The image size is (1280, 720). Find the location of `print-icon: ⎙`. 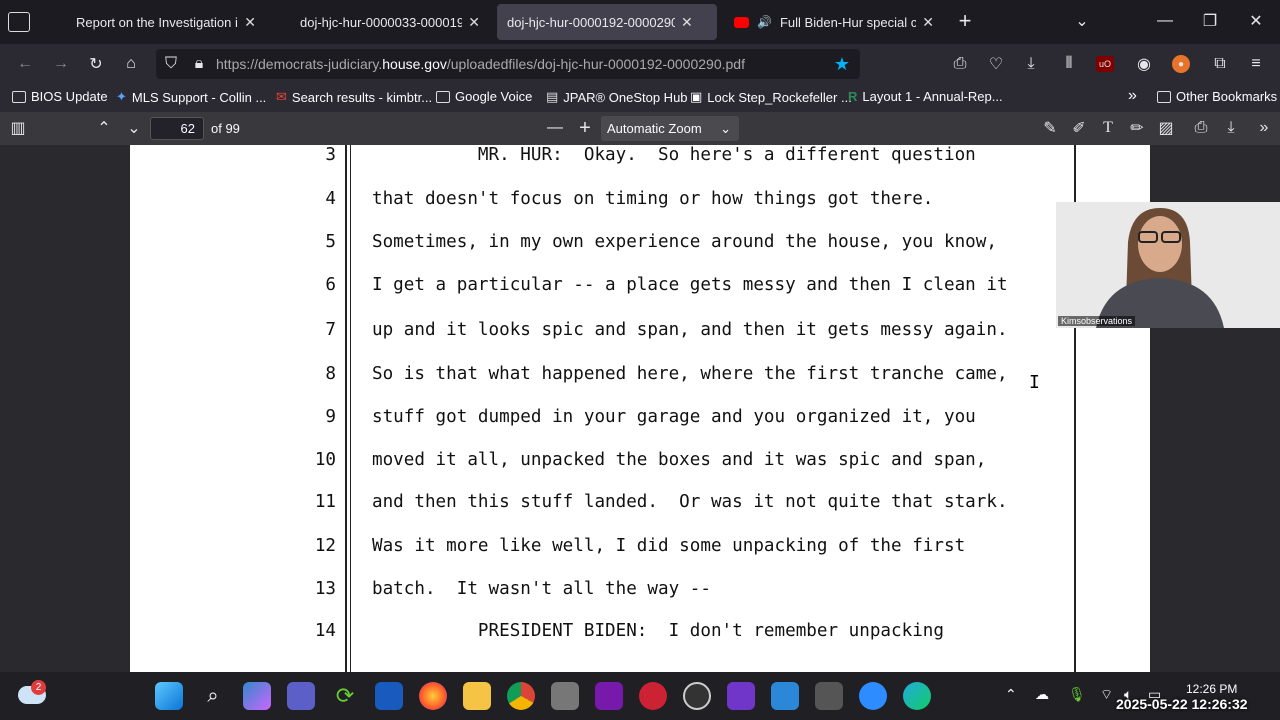

print-icon: ⎙ is located at coordinates (960, 64).